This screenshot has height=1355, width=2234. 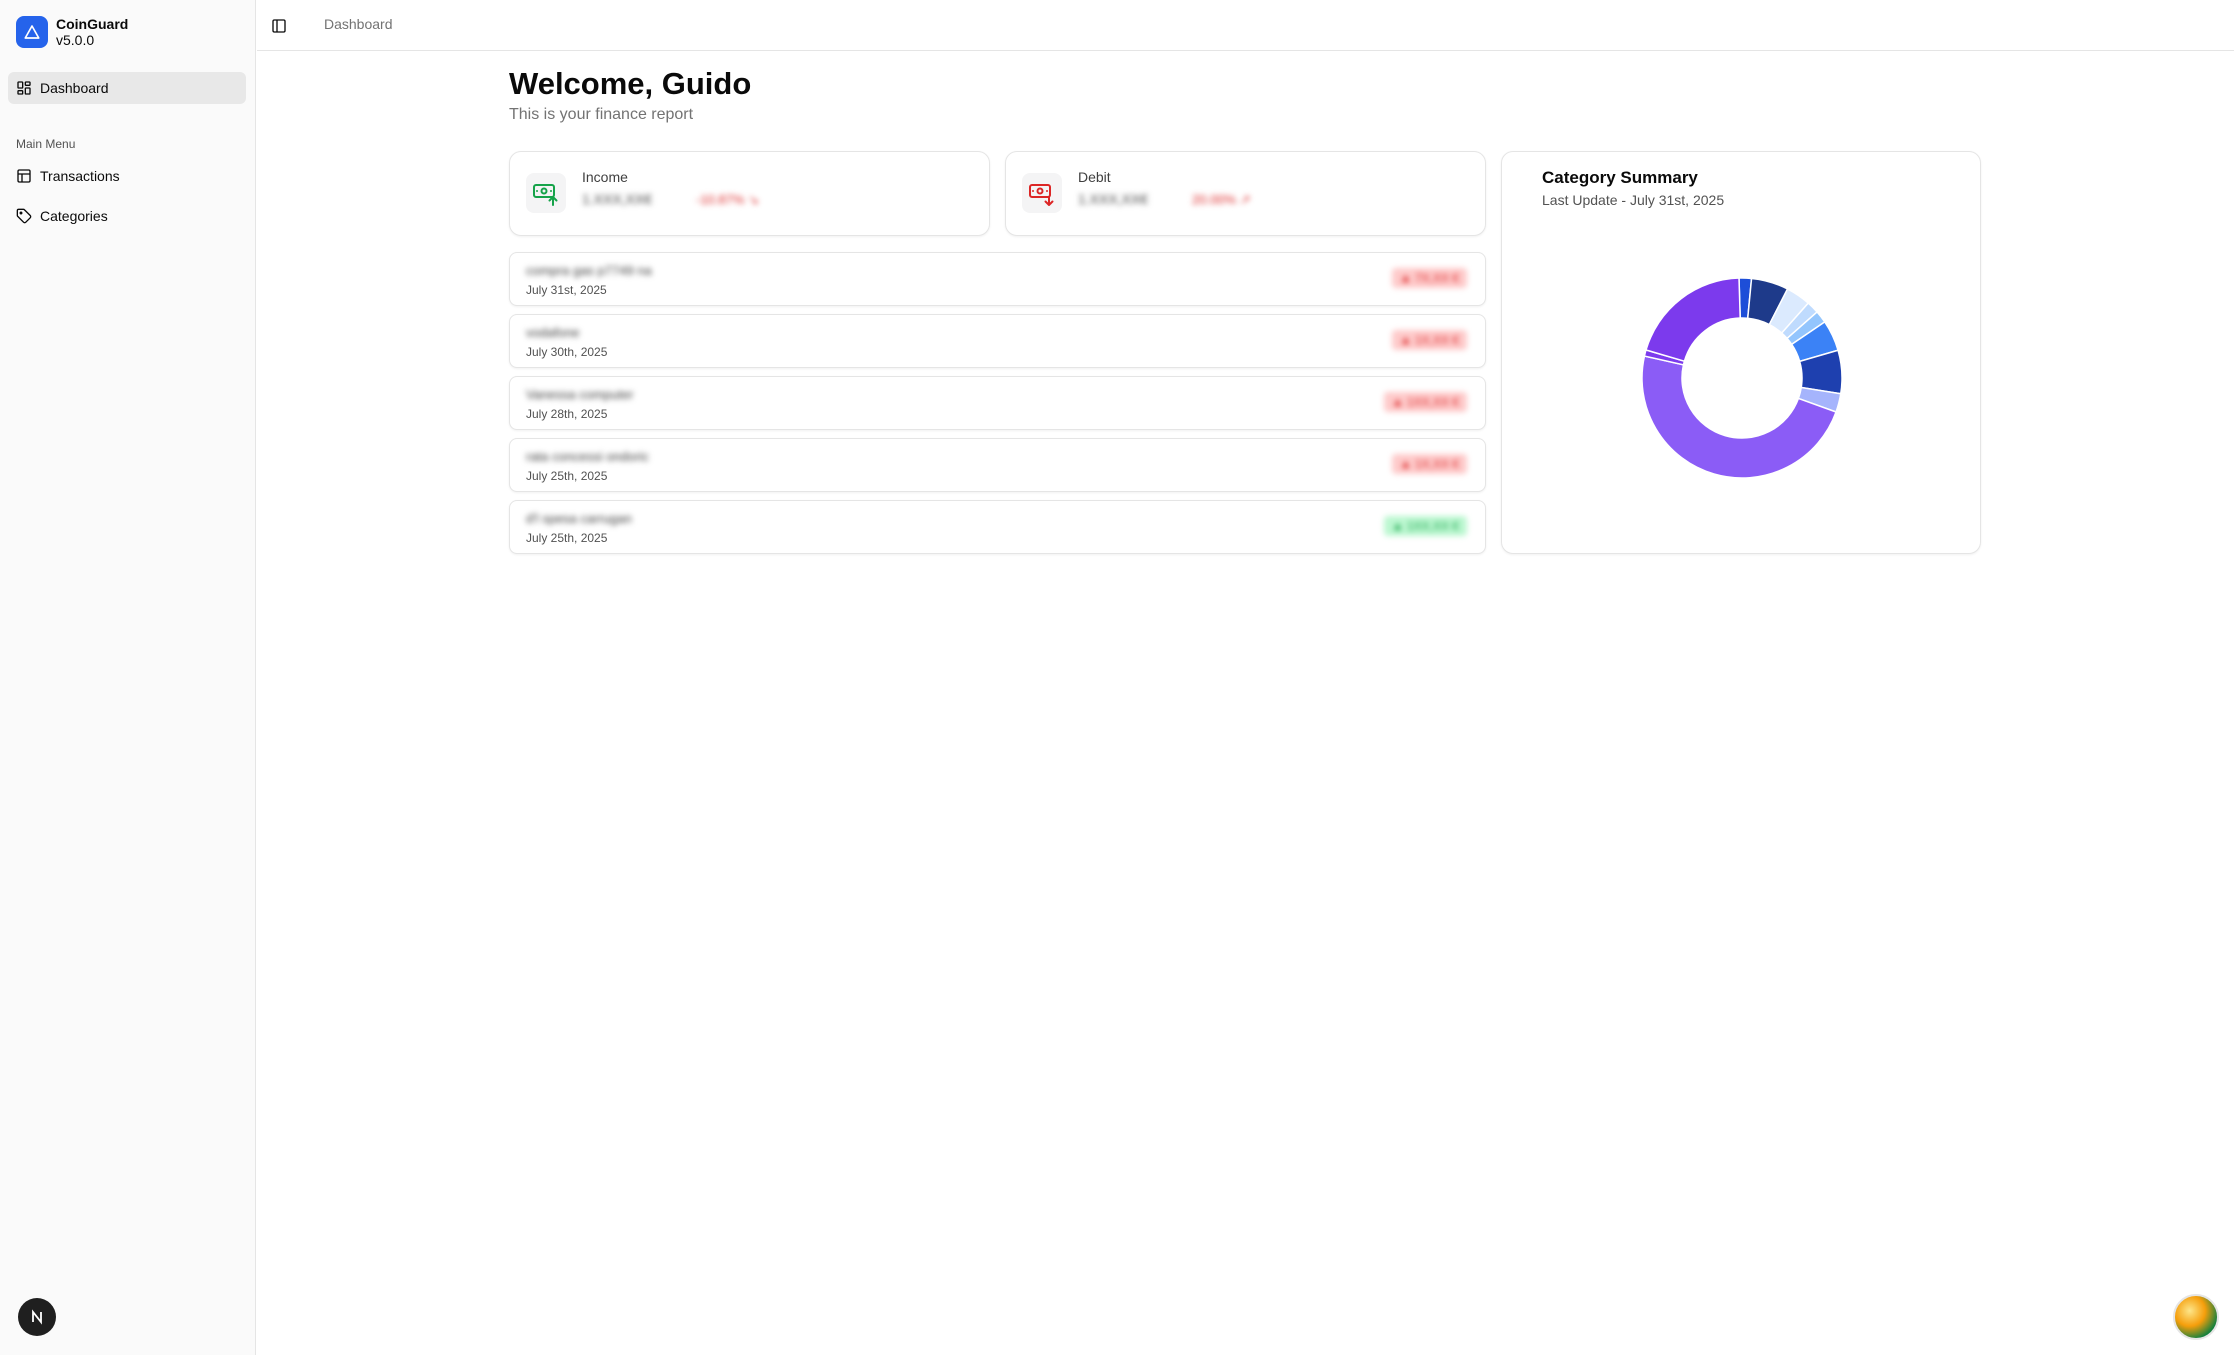 I want to click on brand-logo-icon, so click(x=32, y=32).